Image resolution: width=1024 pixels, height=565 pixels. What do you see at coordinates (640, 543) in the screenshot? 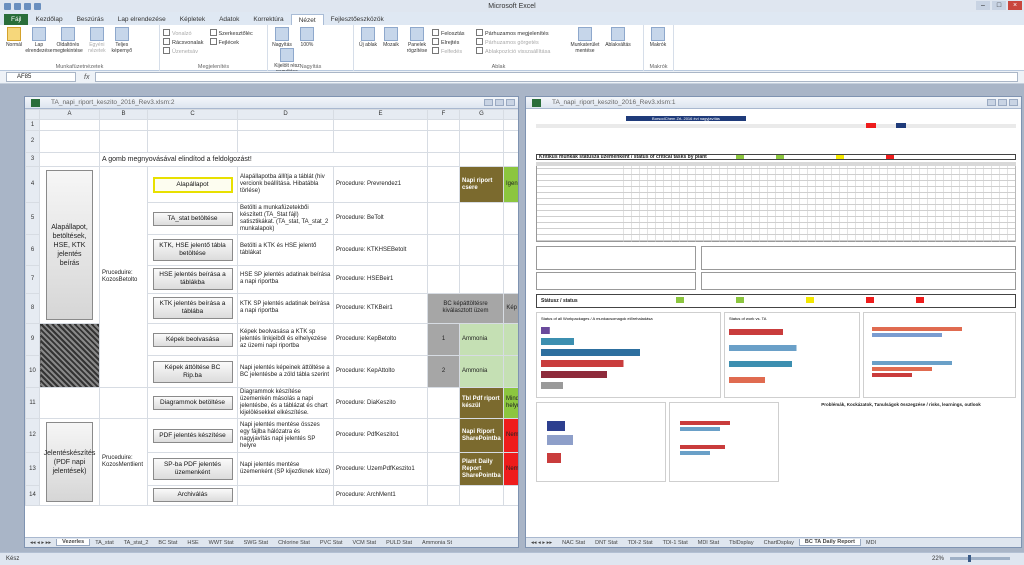
I see `sheet-tab: TDI-2 Stat` at bounding box center [640, 543].